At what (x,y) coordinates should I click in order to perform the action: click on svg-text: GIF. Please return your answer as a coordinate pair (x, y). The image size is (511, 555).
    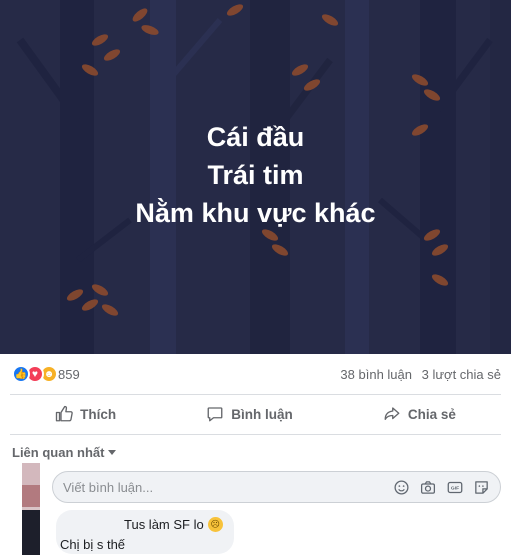
    Looking at the image, I should click on (455, 488).